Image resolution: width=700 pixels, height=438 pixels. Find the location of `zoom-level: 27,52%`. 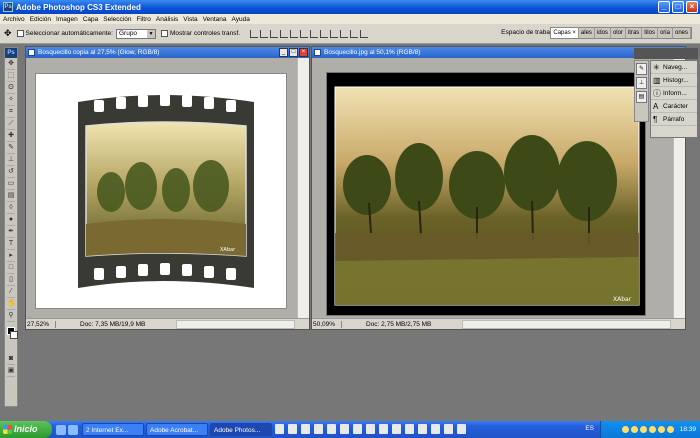

zoom-level: 27,52% is located at coordinates (41, 324).